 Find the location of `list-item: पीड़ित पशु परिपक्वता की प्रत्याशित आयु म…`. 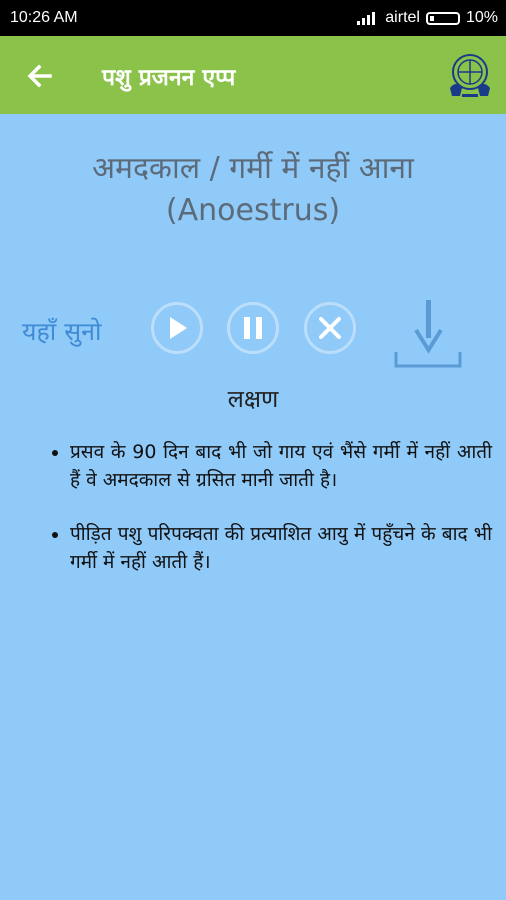

list-item: पीड़ित पशु परिपक्वता की प्रत्याशित आयु म… is located at coordinates (281, 548).